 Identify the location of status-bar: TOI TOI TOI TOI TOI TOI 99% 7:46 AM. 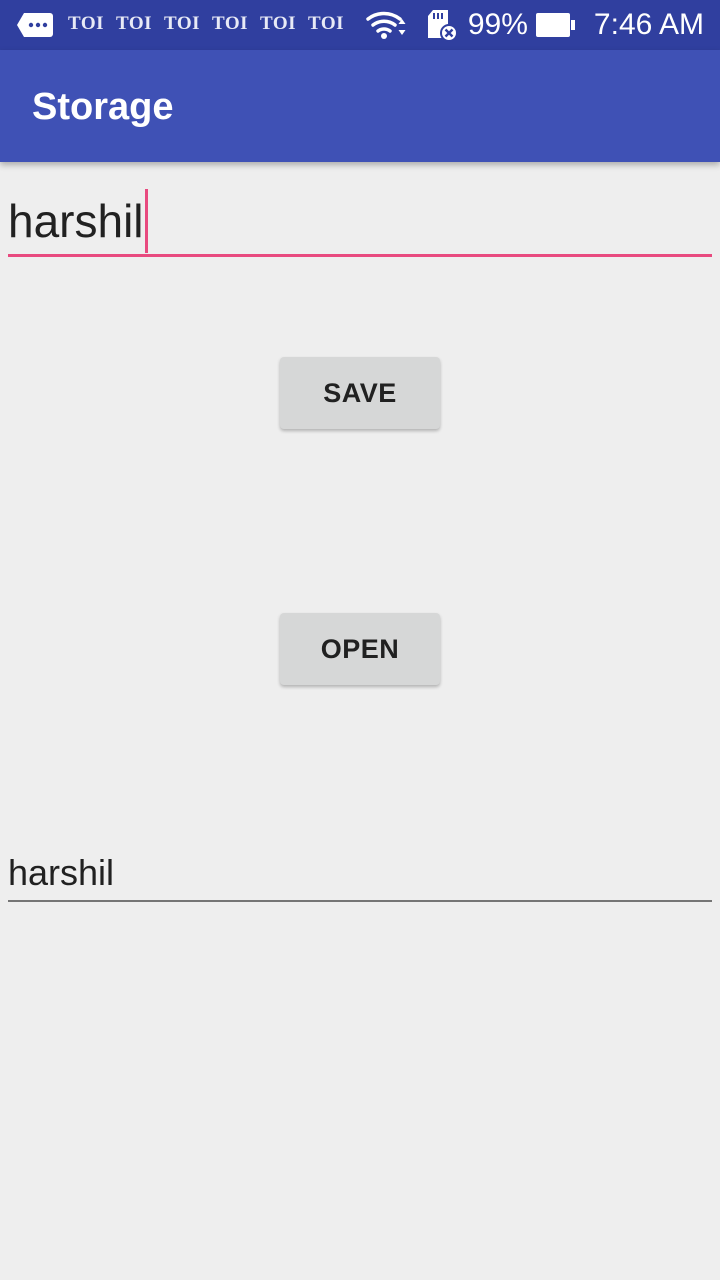
(360, 25).